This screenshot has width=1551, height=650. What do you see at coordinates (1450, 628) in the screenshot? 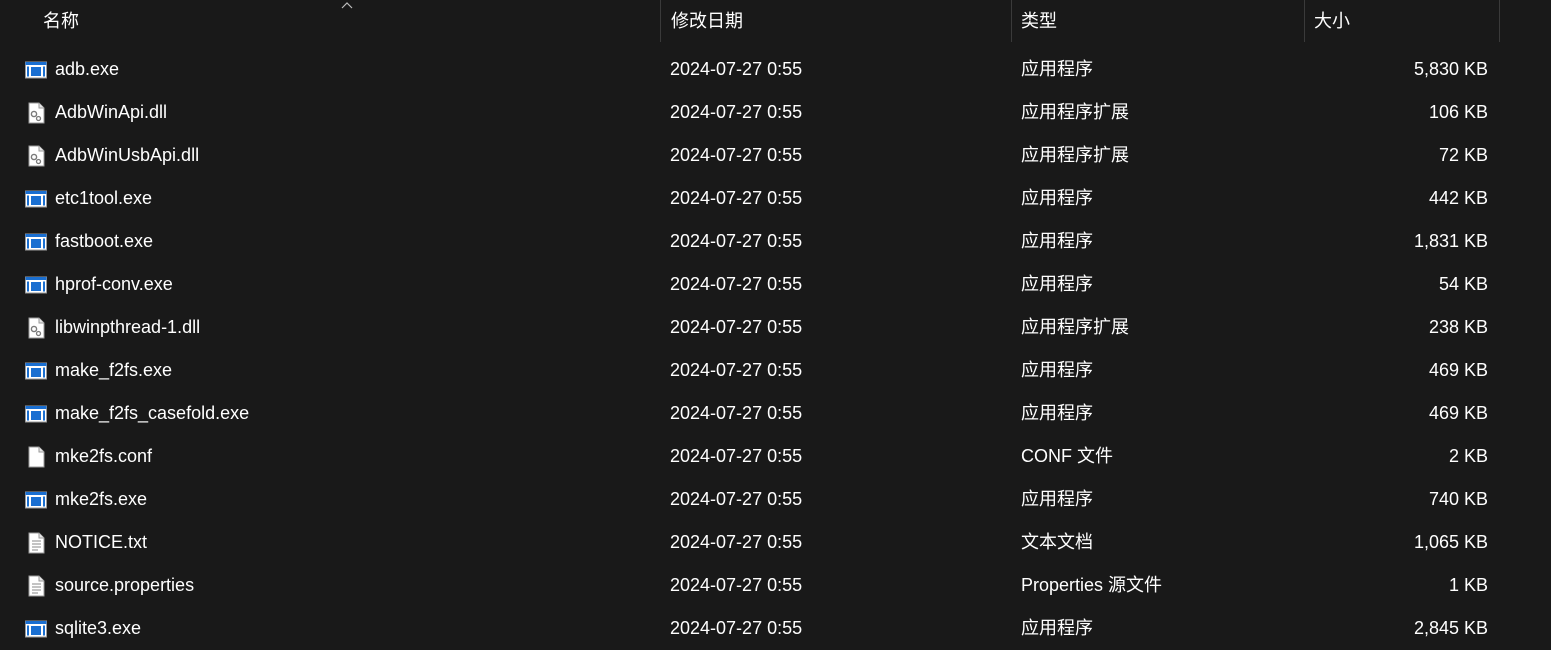
I see `file-size: 2,845 KB` at bounding box center [1450, 628].